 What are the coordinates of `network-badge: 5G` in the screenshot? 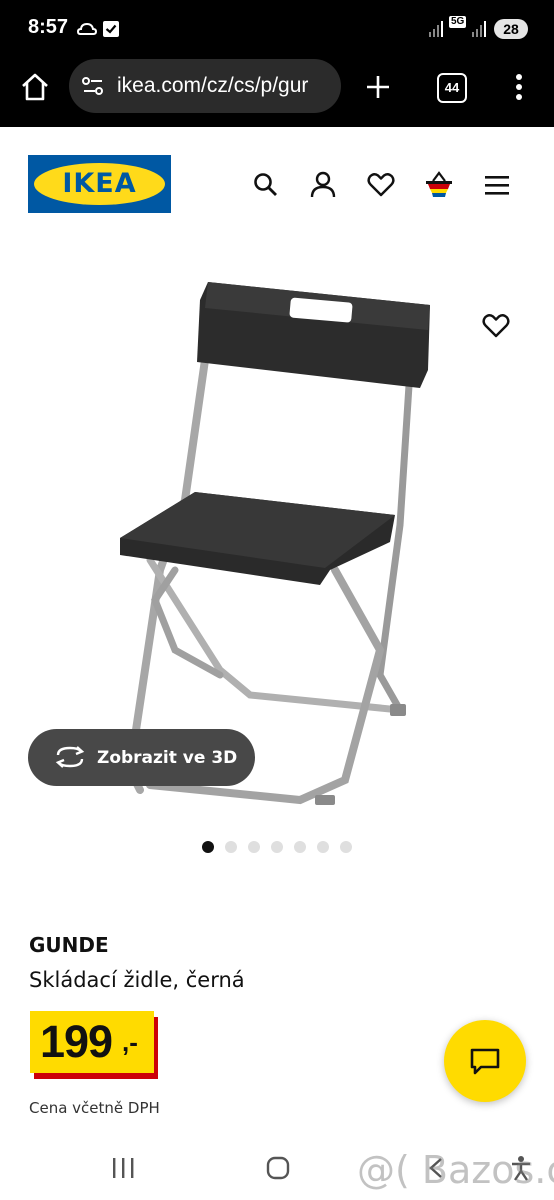 It's located at (458, 22).